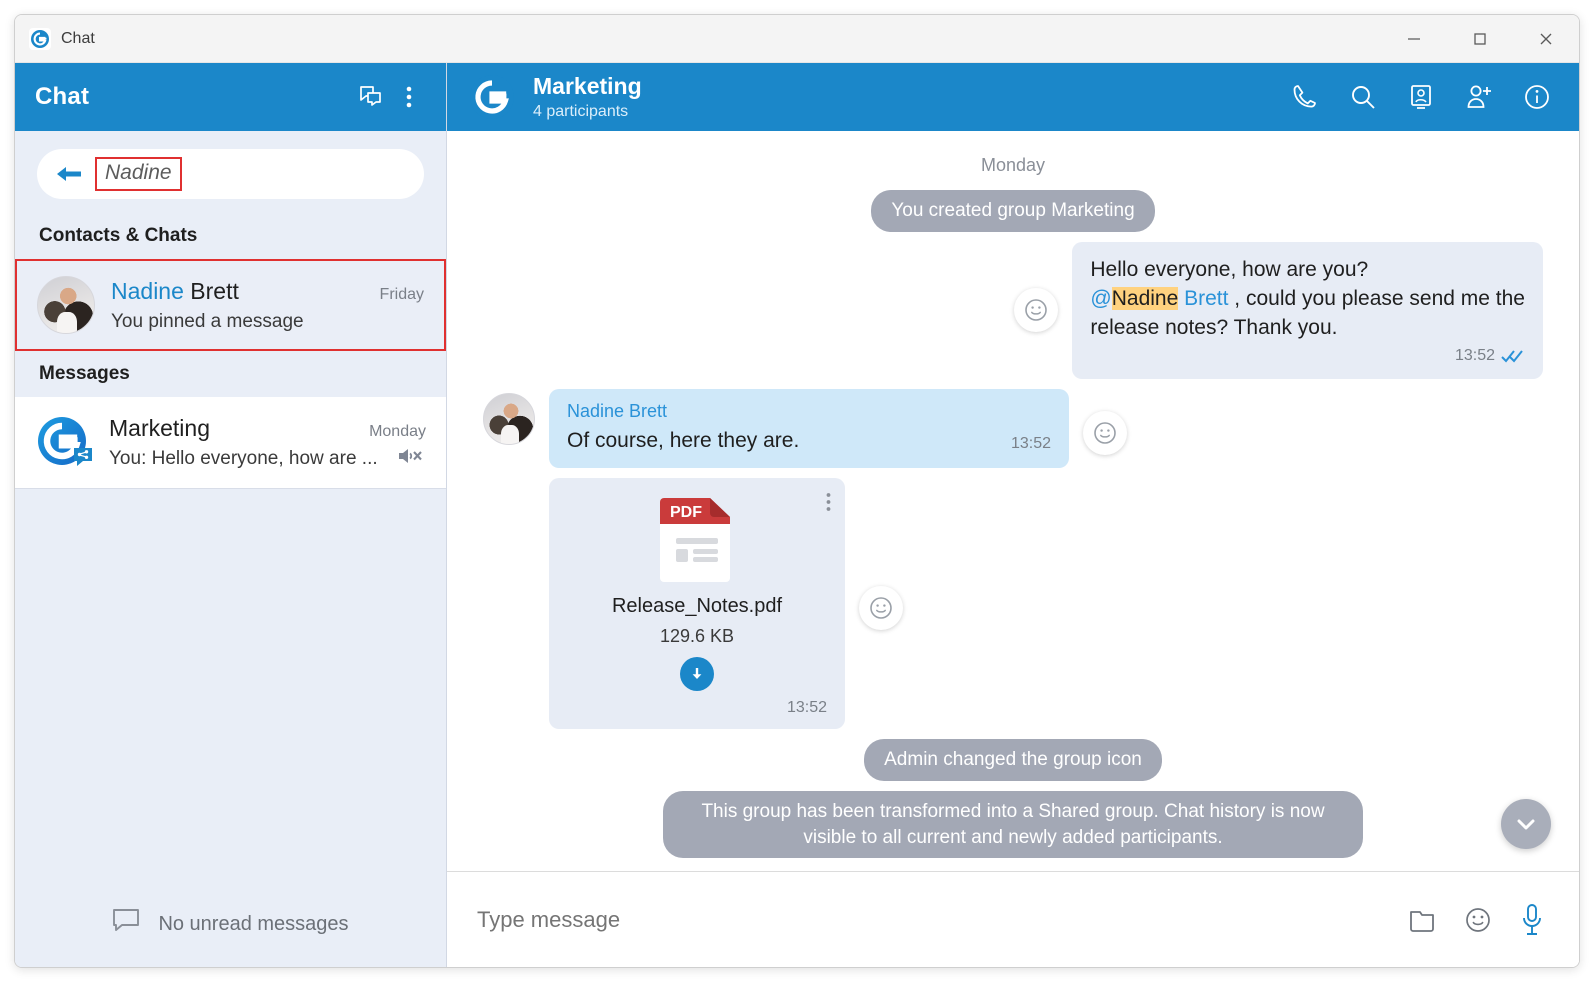 The image size is (1594, 982). Describe the element at coordinates (40, 38) in the screenshot. I see `g-logo-icon` at that location.